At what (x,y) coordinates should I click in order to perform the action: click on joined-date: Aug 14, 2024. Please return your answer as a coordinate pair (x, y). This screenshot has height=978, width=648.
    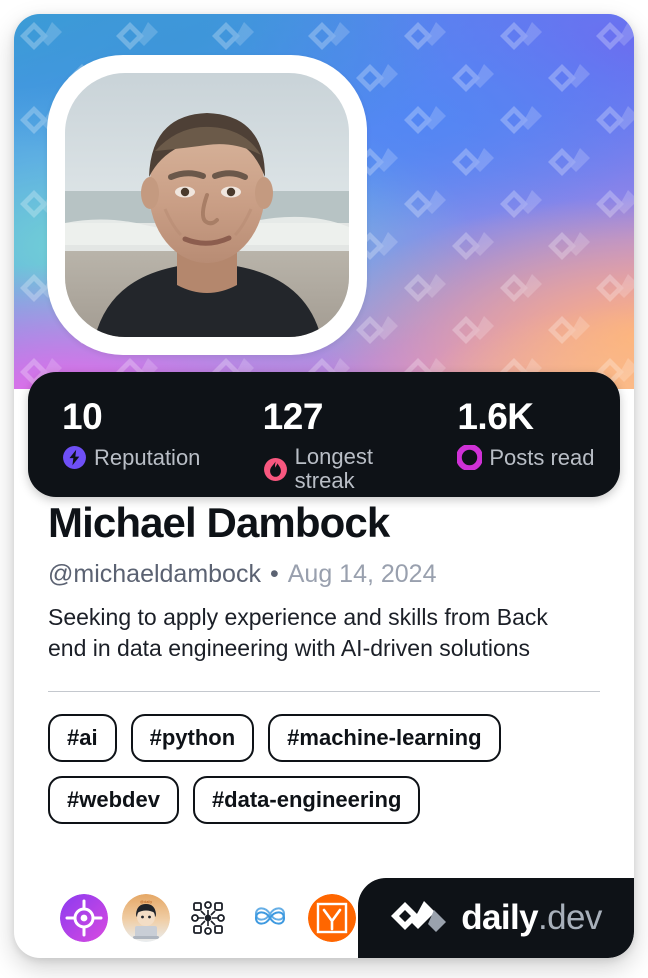
    Looking at the image, I should click on (362, 574).